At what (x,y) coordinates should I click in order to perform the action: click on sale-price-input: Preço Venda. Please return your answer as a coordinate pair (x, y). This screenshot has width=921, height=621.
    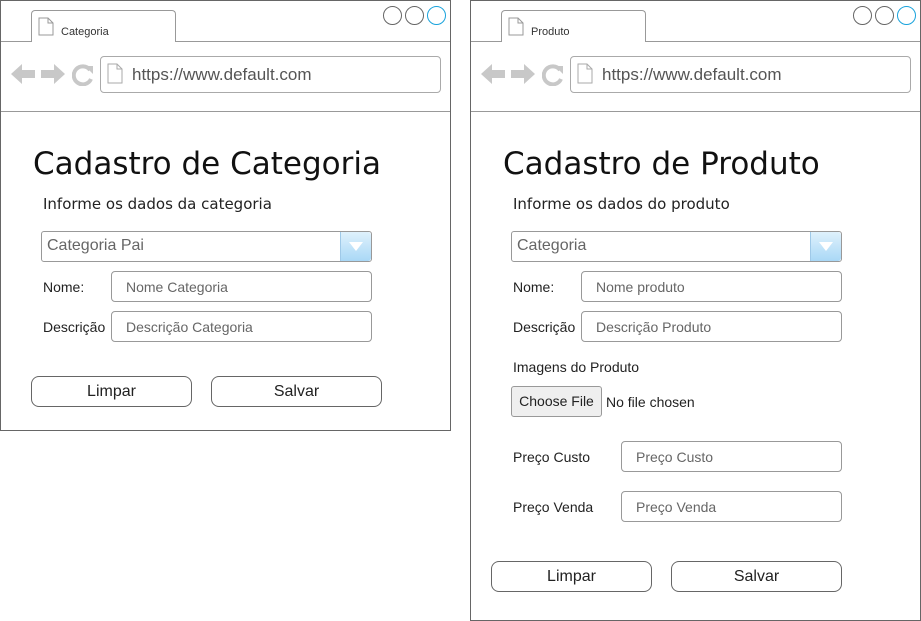
    Looking at the image, I should click on (731, 506).